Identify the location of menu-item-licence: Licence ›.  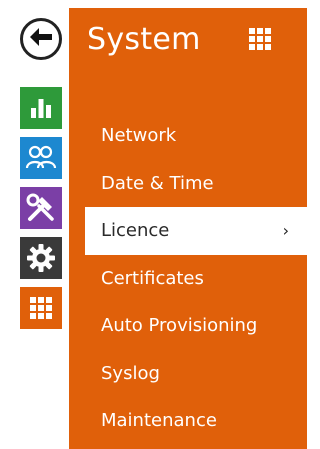
(196, 231).